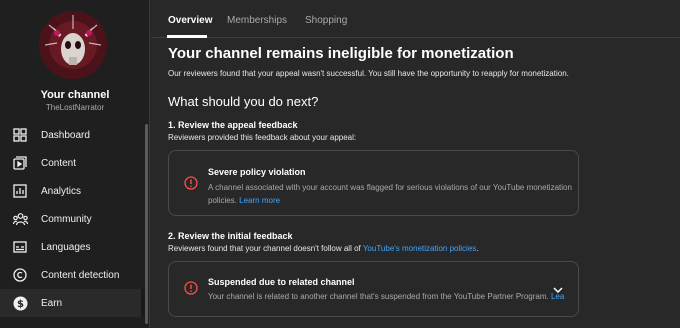 The width and height of the screenshot is (680, 328). I want to click on channel-title: Your channel, so click(75, 95).